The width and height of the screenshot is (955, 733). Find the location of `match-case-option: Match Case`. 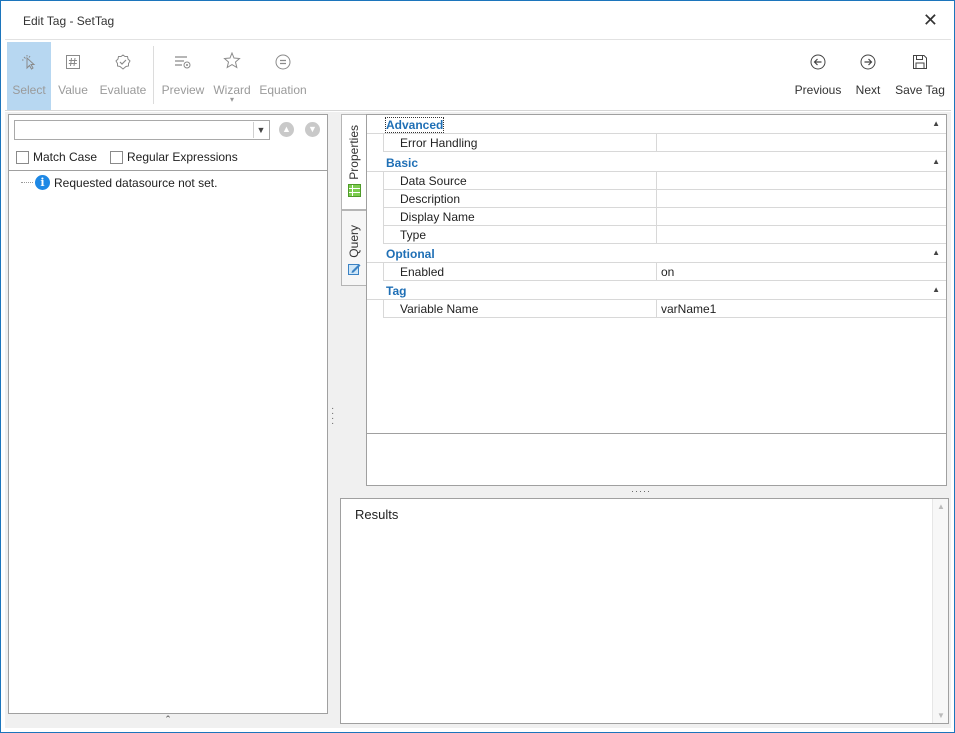

match-case-option: Match Case is located at coordinates (56, 157).